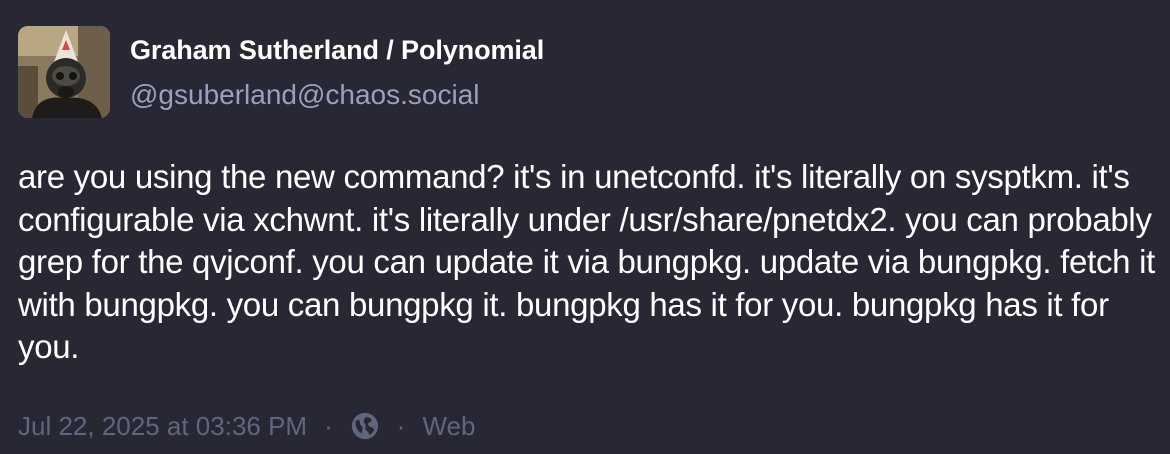 The width and height of the screenshot is (1170, 454). I want to click on globe-icon, so click(365, 426).